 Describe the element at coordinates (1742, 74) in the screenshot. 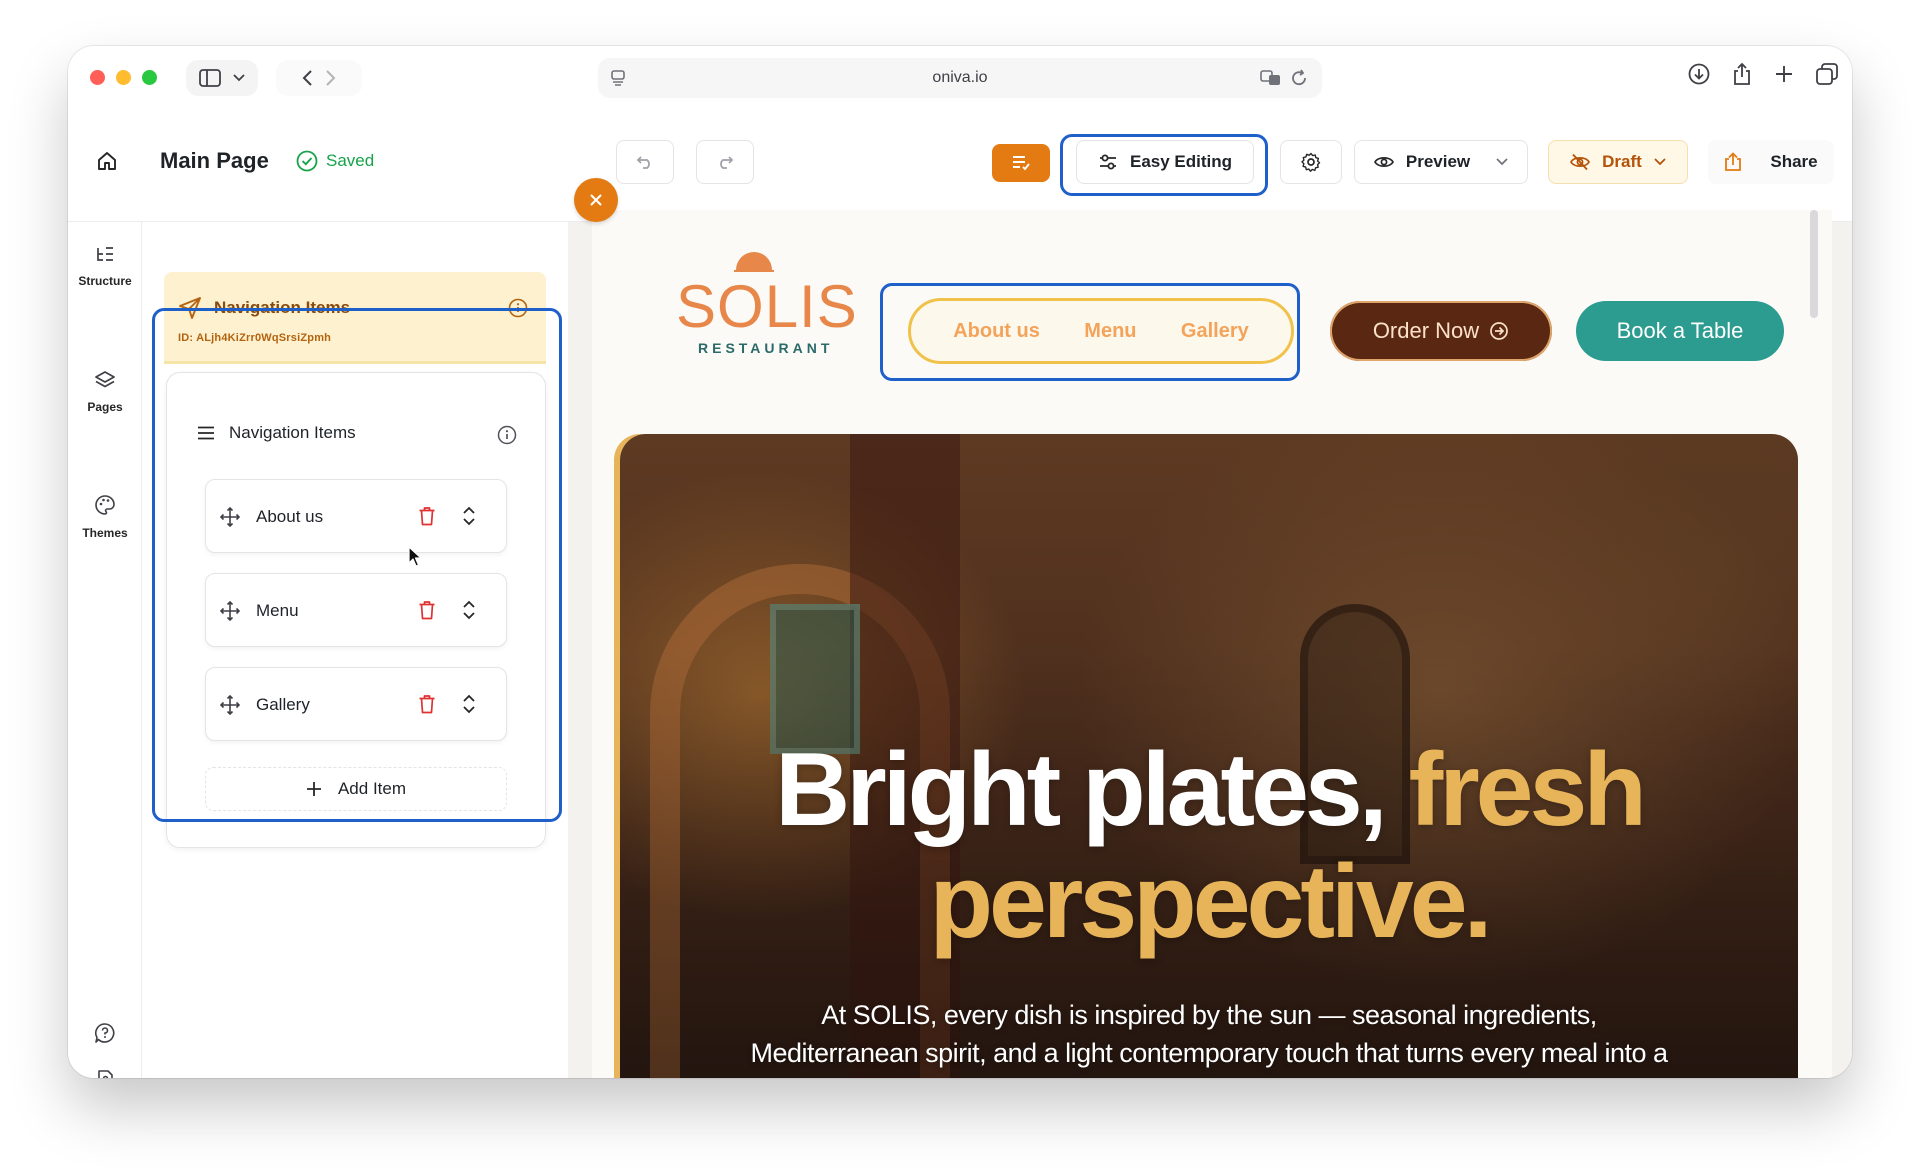

I see `share-sheet-icon` at that location.